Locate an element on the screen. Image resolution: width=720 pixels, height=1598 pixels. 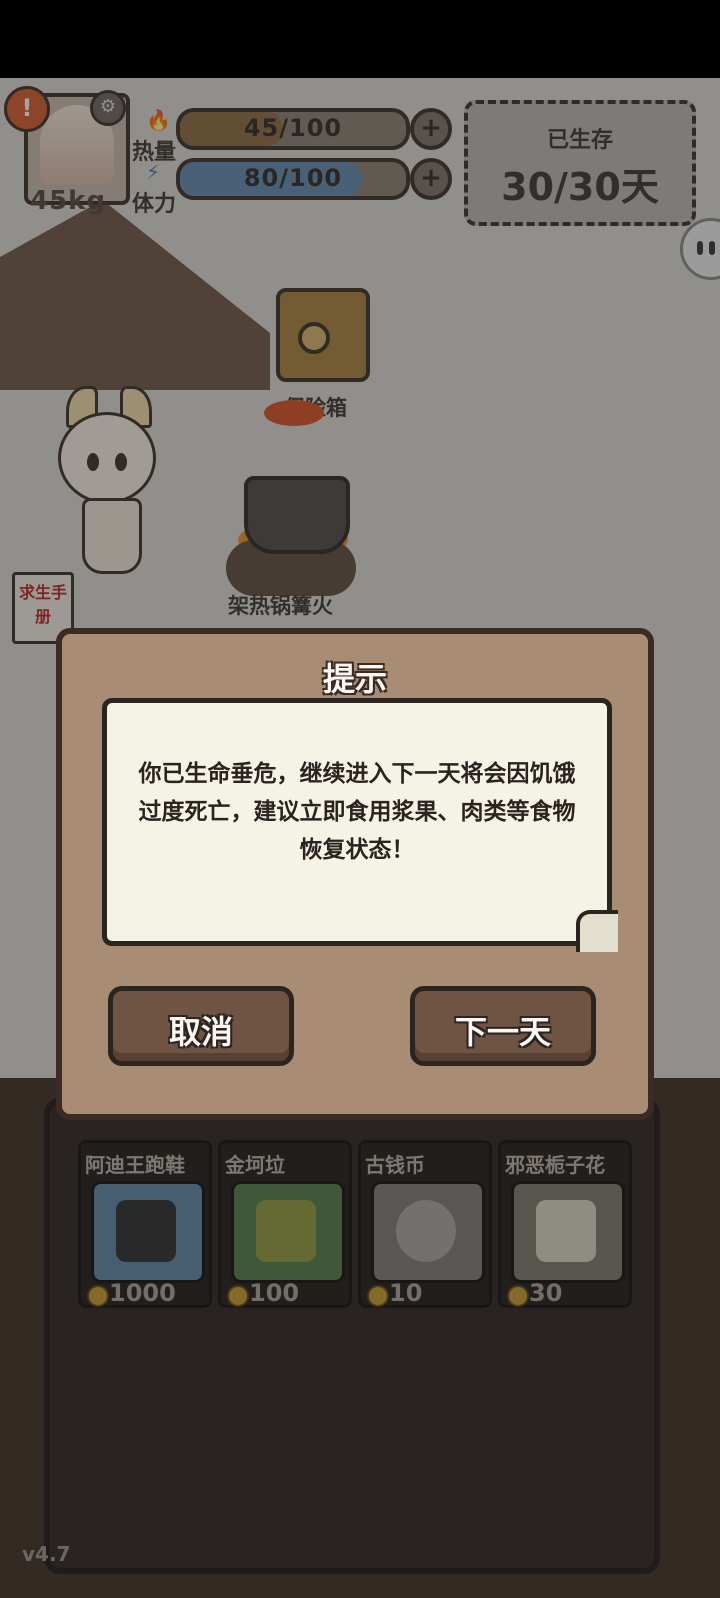
cancel-label: 取消 is located at coordinates (200, 1032).